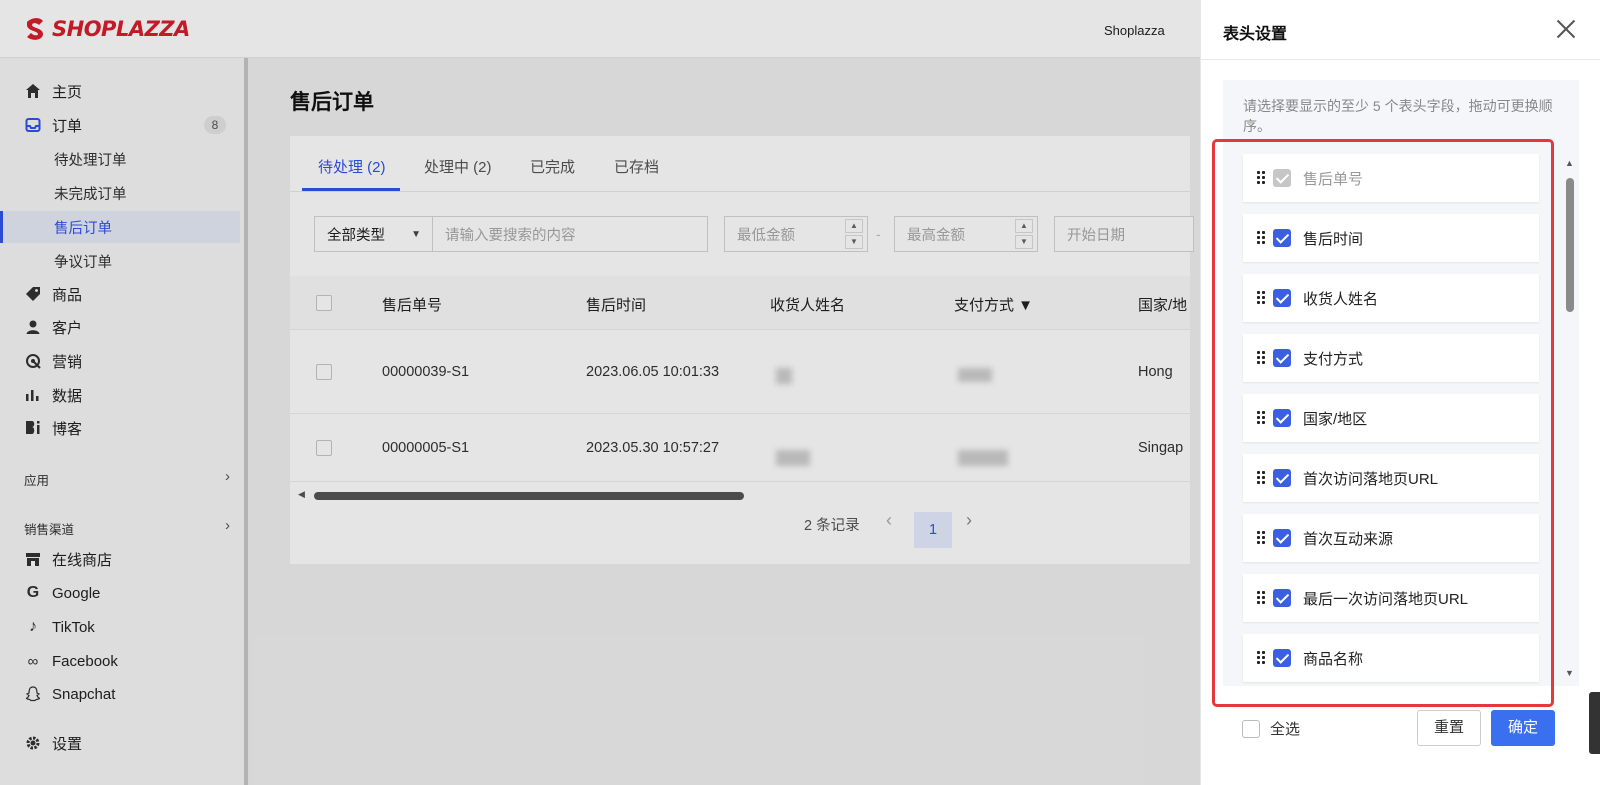 Image resolution: width=1600 pixels, height=785 pixels. I want to click on select-all-checkbox: 全选, so click(1271, 728).